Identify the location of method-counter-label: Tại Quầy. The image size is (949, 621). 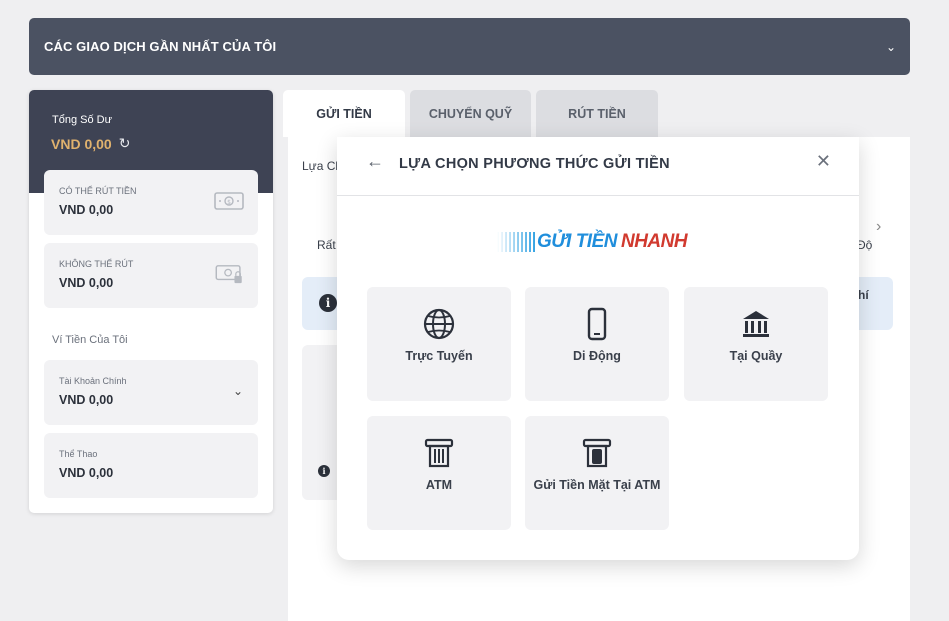
(756, 356).